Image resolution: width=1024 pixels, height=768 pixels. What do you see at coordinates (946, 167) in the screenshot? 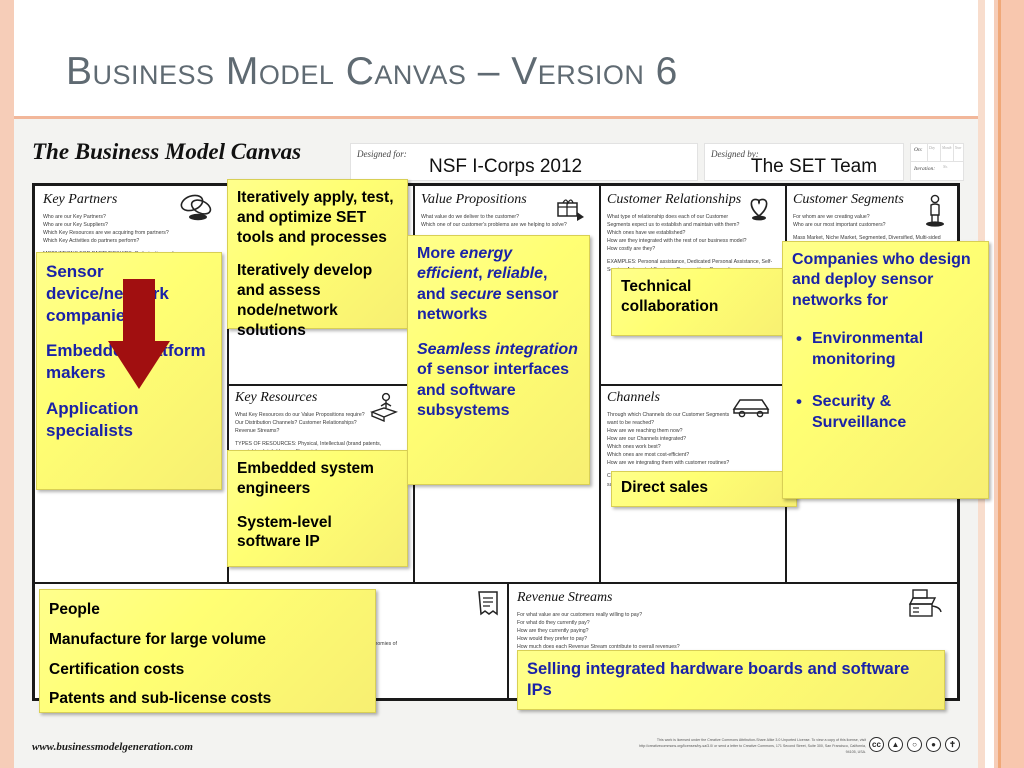
I see `iteration-no-label: No.` at bounding box center [946, 167].